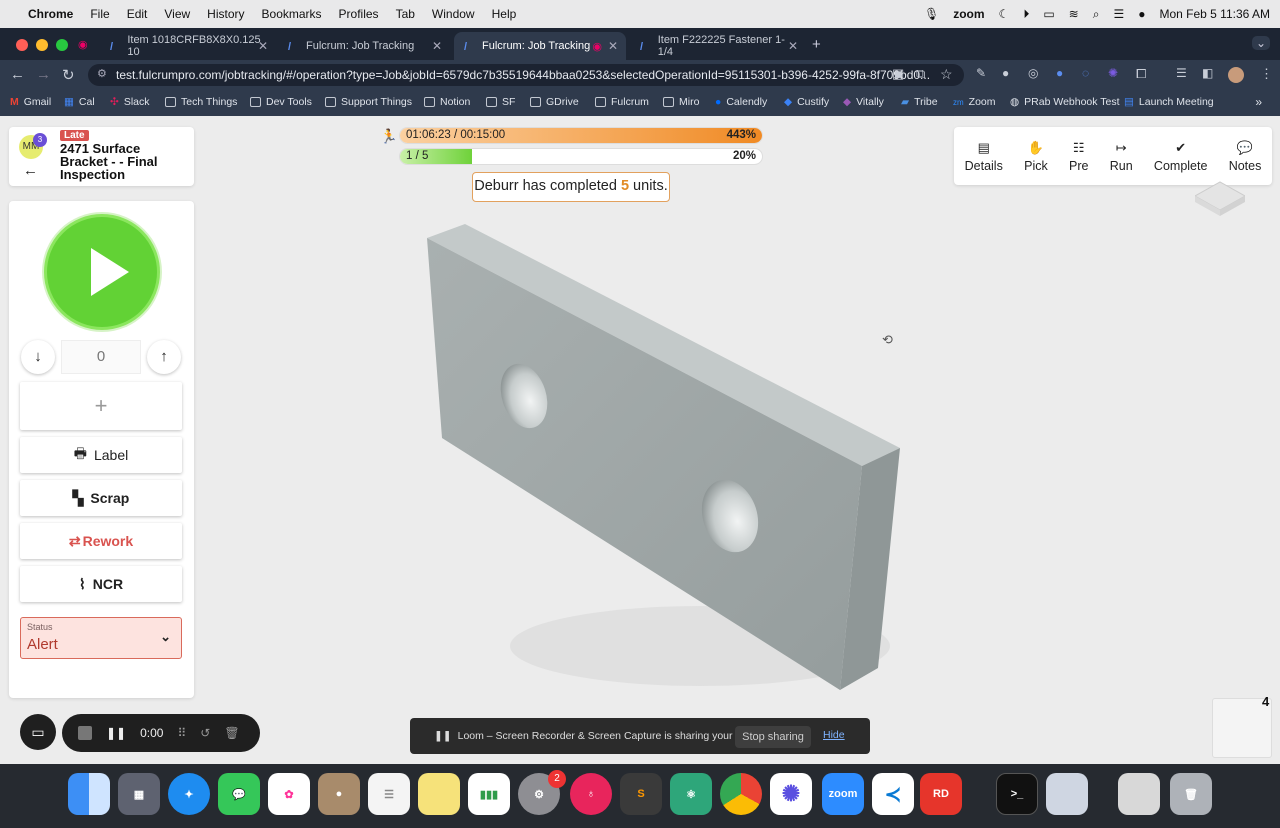  What do you see at coordinates (1266, 74) in the screenshot?
I see `kebab-menu-icon: ⋮` at bounding box center [1266, 74].